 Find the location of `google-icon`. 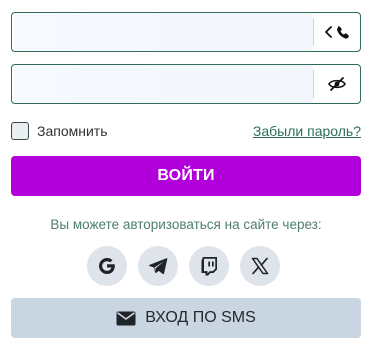

google-icon is located at coordinates (107, 266).